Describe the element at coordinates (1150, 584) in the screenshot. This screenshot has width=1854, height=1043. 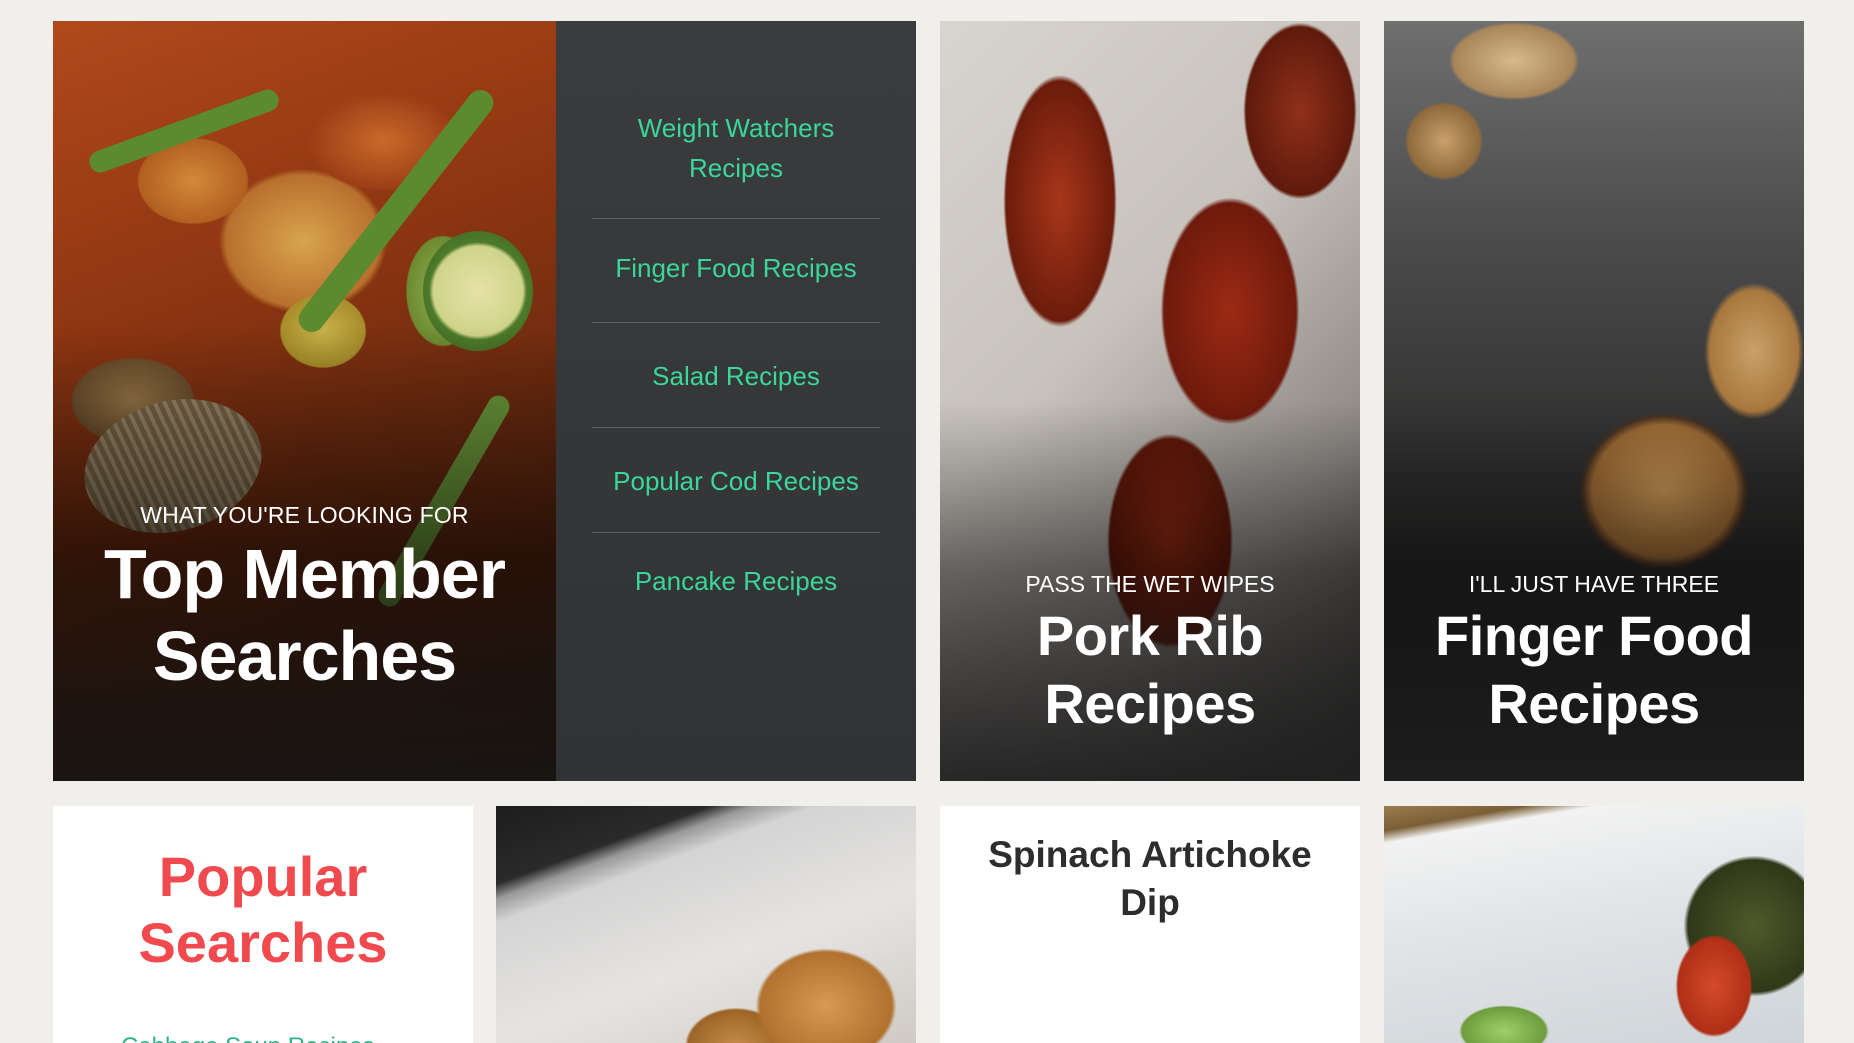
I see `card-eyebrow: PASS THE WET WIPES` at that location.